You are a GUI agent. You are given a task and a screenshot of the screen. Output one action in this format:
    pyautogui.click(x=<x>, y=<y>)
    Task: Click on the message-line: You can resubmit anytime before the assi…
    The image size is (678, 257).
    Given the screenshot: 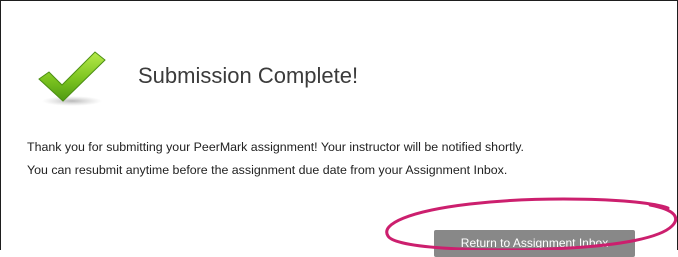 What is the action you would take?
    pyautogui.click(x=267, y=170)
    